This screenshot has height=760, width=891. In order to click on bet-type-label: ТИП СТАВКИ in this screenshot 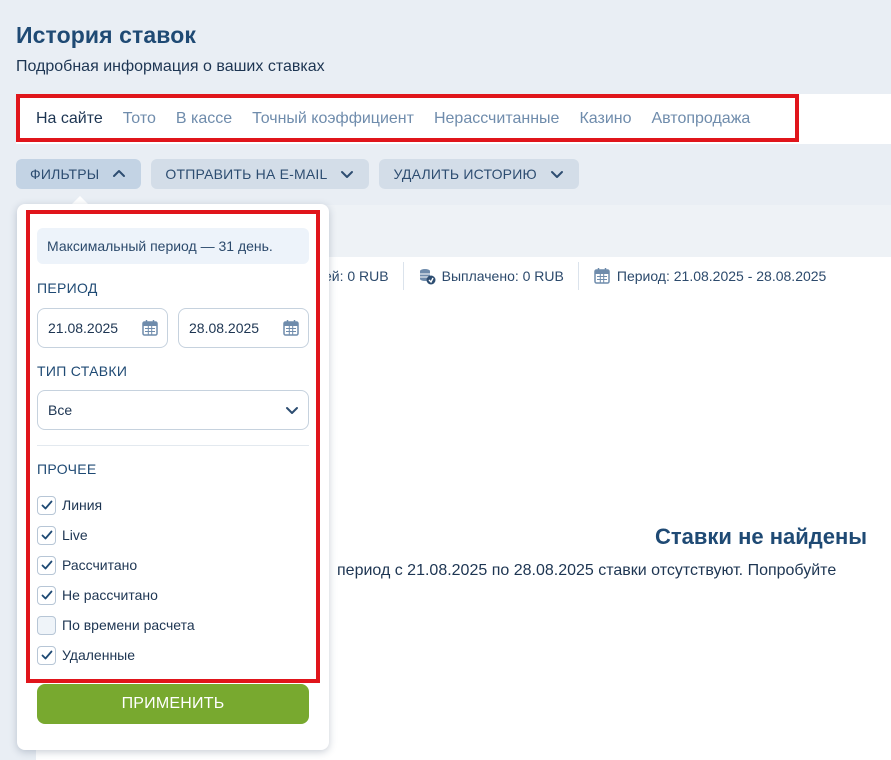, I will do `click(82, 371)`.